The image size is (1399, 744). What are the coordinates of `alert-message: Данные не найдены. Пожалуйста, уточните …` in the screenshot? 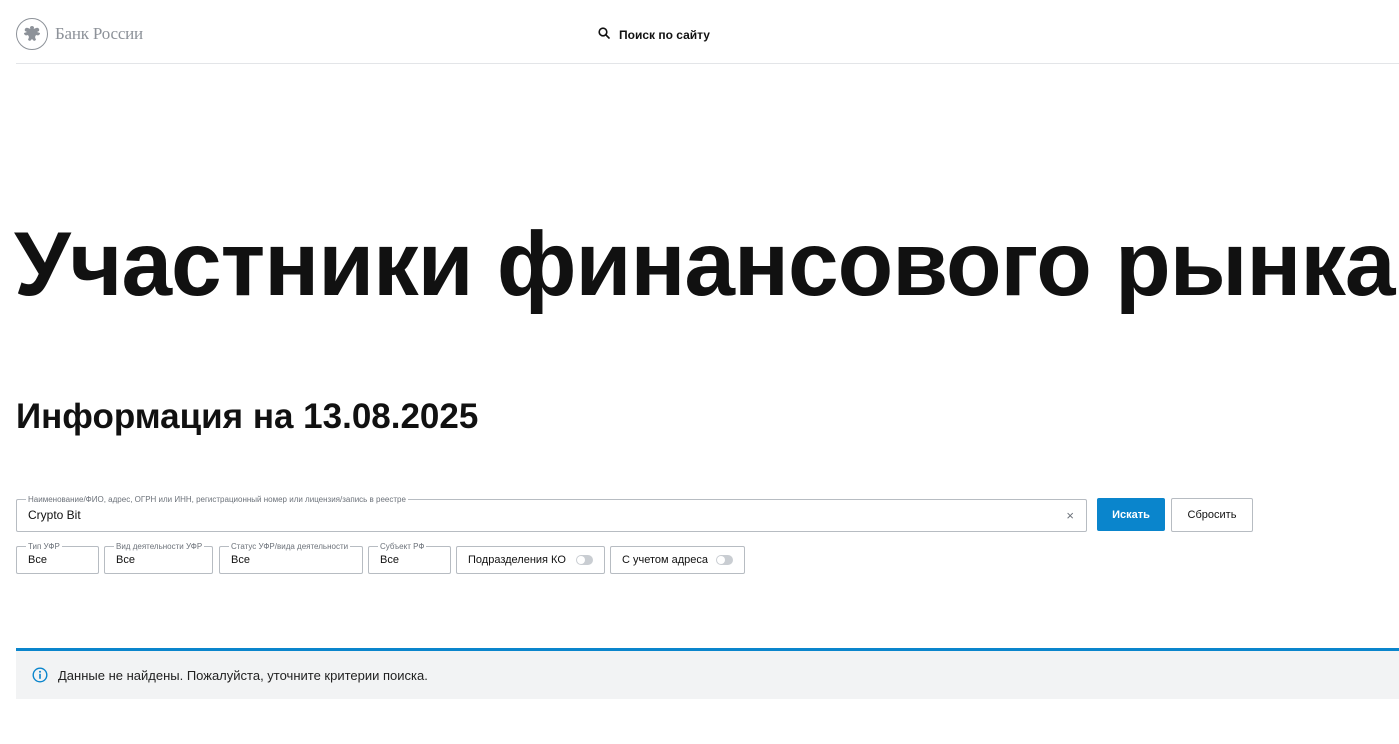 It's located at (243, 675).